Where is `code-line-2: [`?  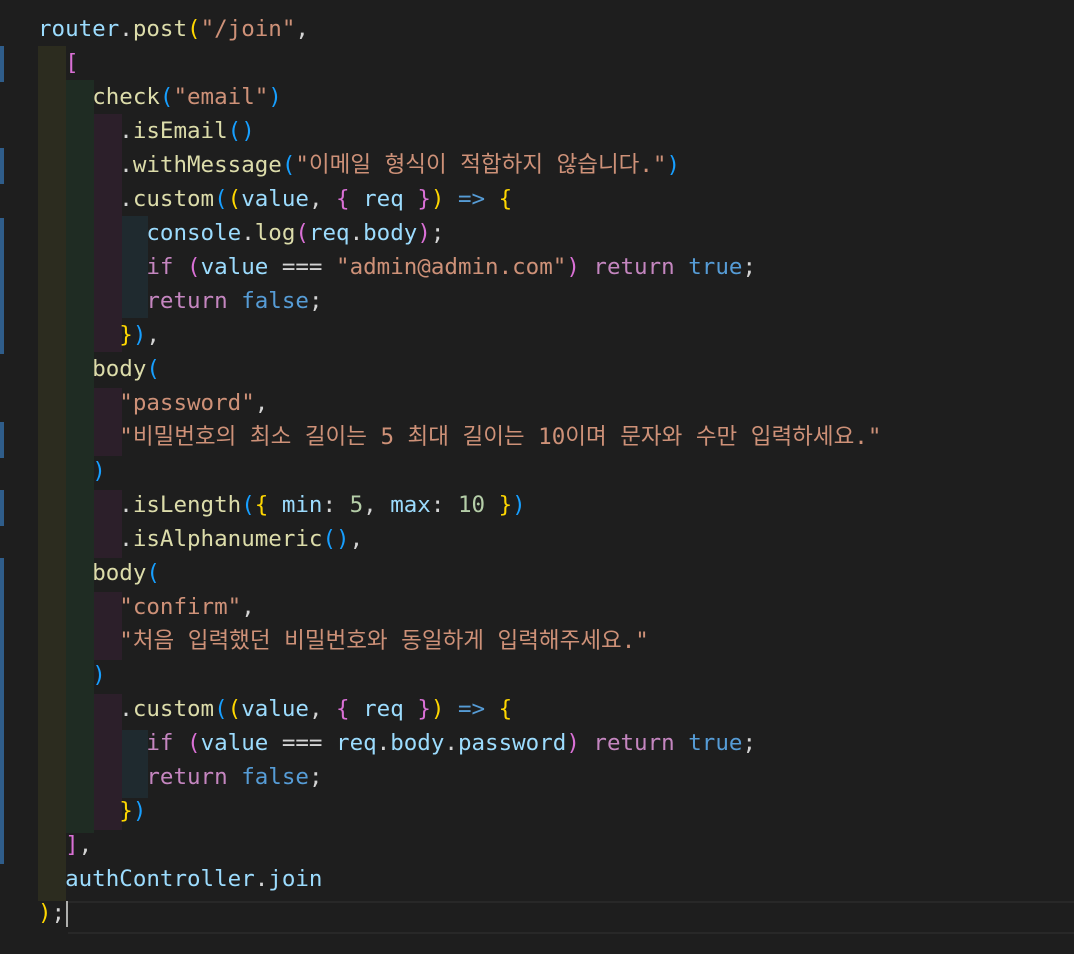
code-line-2: [ is located at coordinates (58, 63).